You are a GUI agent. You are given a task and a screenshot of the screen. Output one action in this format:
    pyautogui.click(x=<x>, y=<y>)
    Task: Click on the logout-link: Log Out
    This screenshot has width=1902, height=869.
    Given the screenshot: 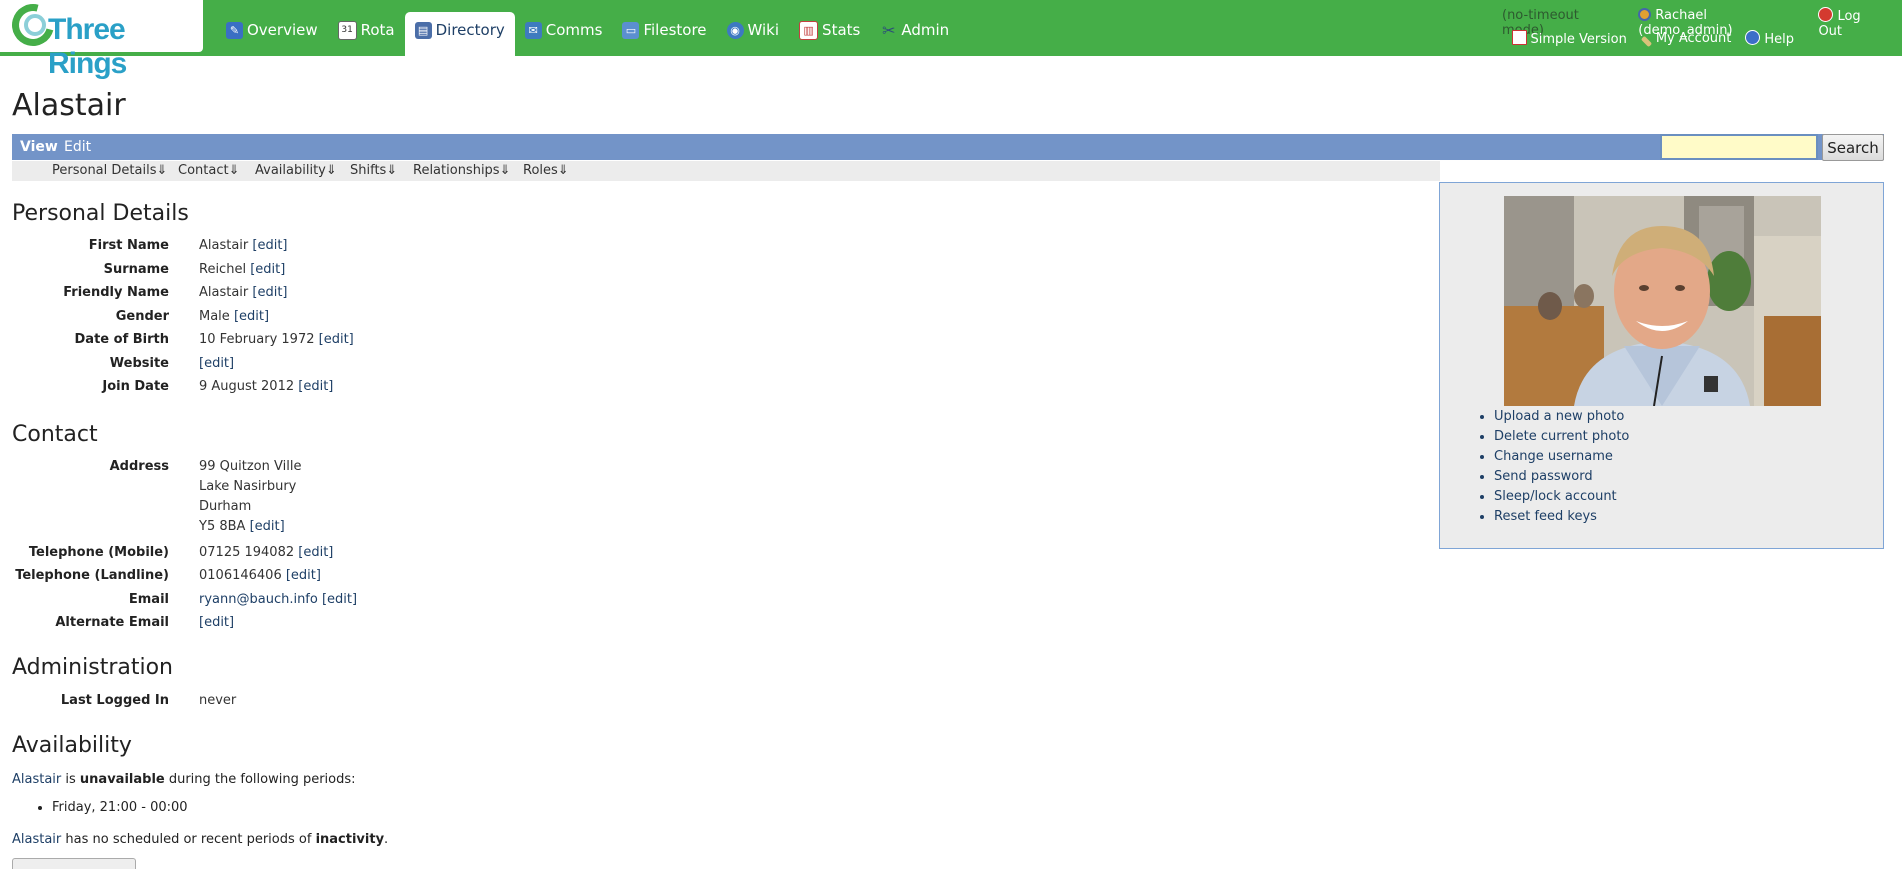 What is the action you would take?
    pyautogui.click(x=1853, y=23)
    